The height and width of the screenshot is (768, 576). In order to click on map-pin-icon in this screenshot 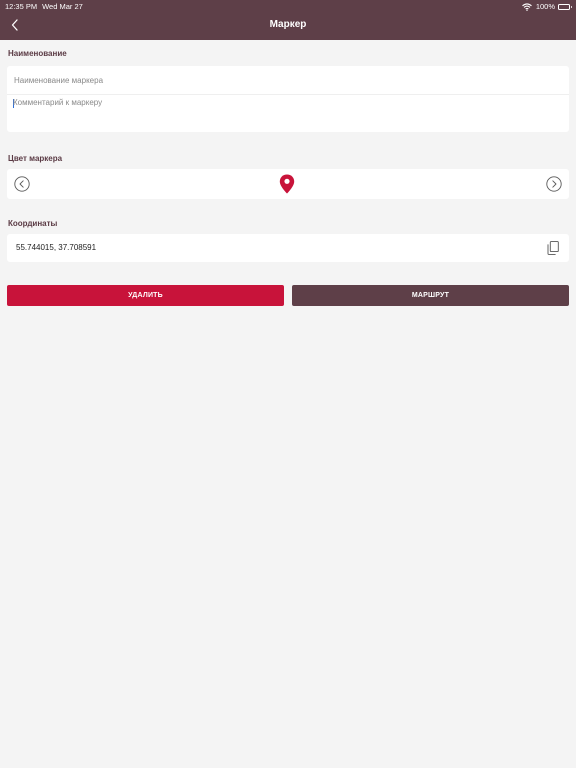, I will do `click(287, 184)`.